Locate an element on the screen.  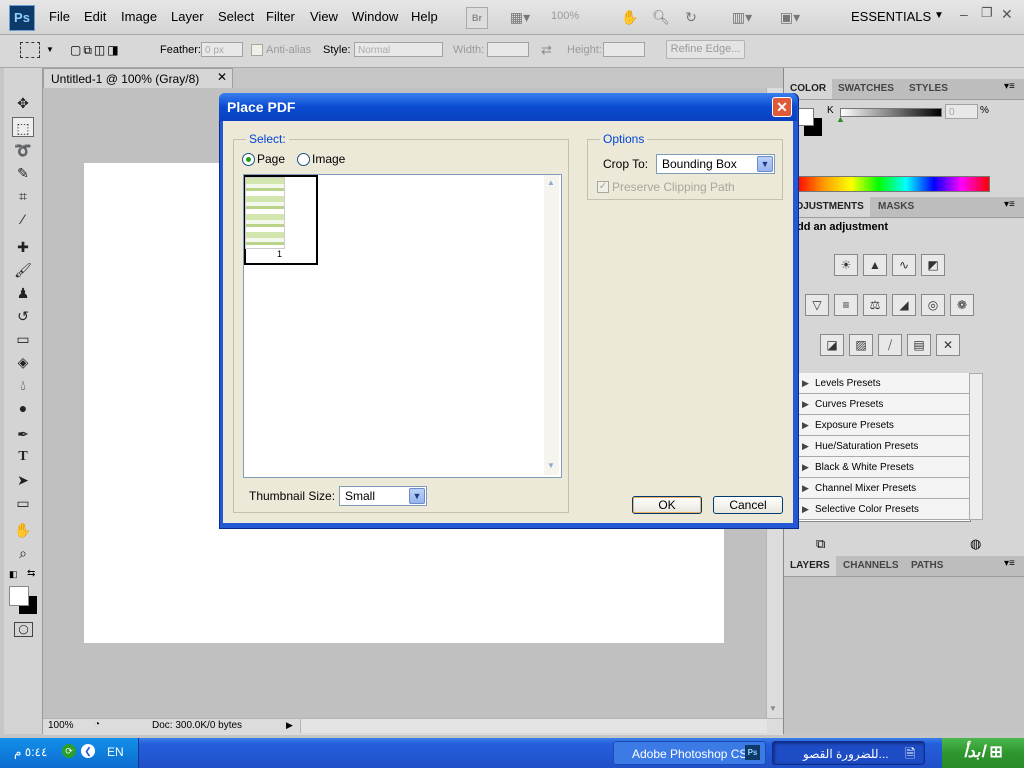
type-tool-icon: T is located at coordinates (23, 457).